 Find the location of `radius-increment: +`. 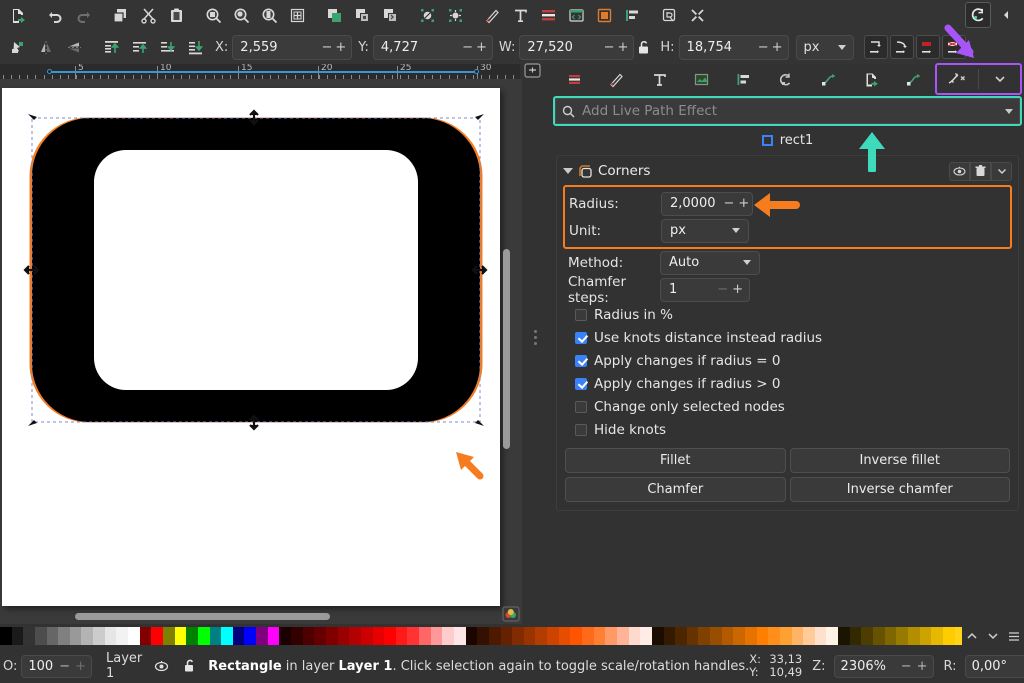

radius-increment: + is located at coordinates (743, 203).